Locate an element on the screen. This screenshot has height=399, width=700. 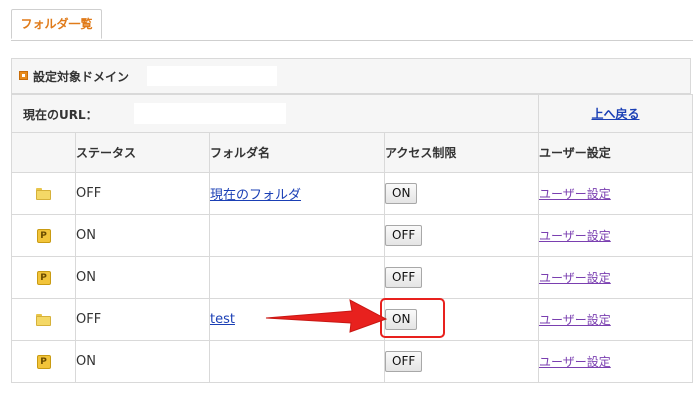
highlight-box is located at coordinates (412, 318).